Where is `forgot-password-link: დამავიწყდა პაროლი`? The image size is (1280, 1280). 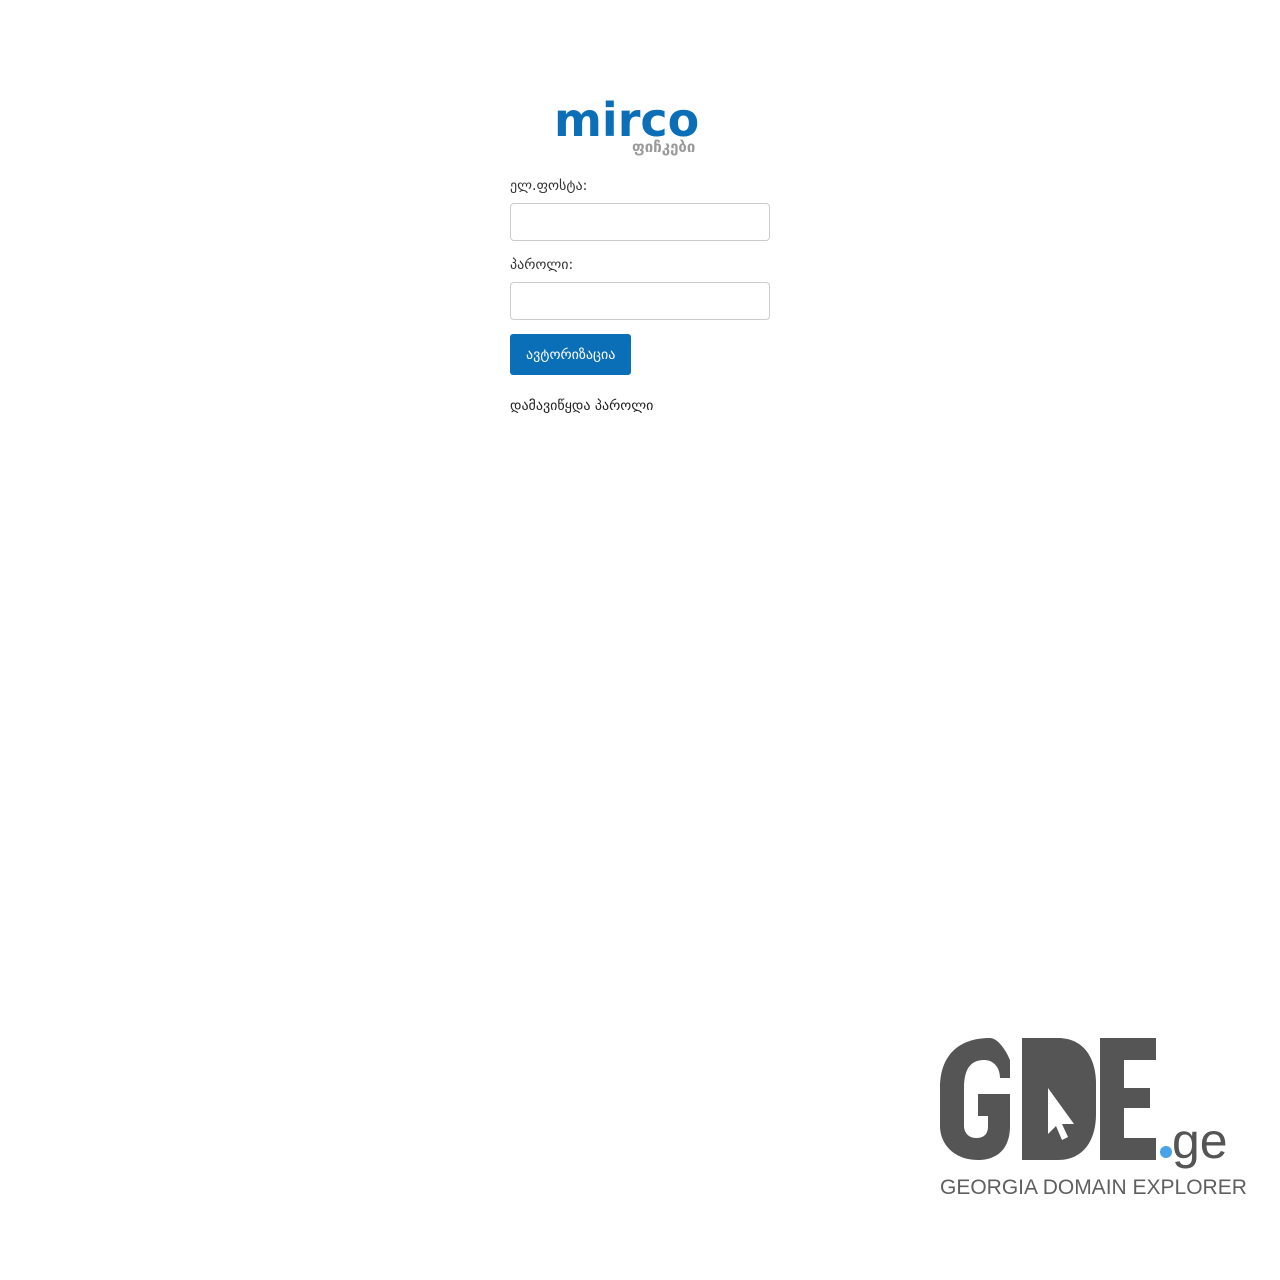 forgot-password-link: დამავიწყდა პაროლი is located at coordinates (581, 406).